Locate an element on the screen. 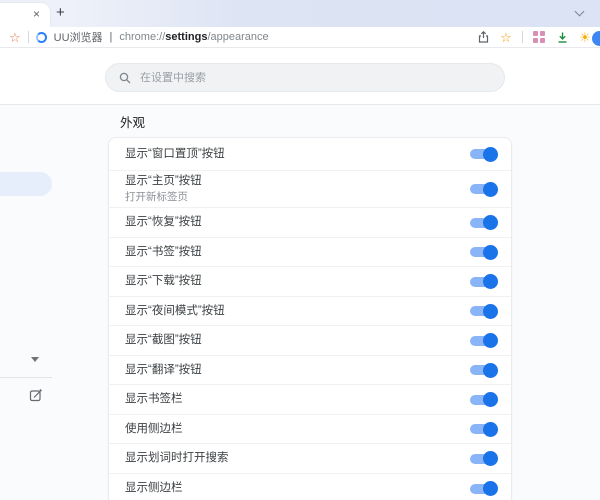 The image size is (600, 500). settings-search-band is located at coordinates (300, 76).